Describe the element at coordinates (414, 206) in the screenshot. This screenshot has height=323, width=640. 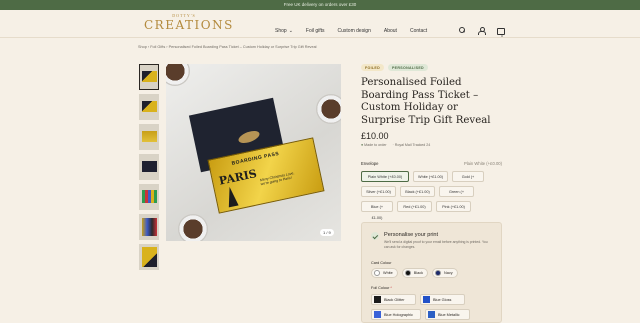
I see `envelope-option: Red (+£1.00)` at that location.